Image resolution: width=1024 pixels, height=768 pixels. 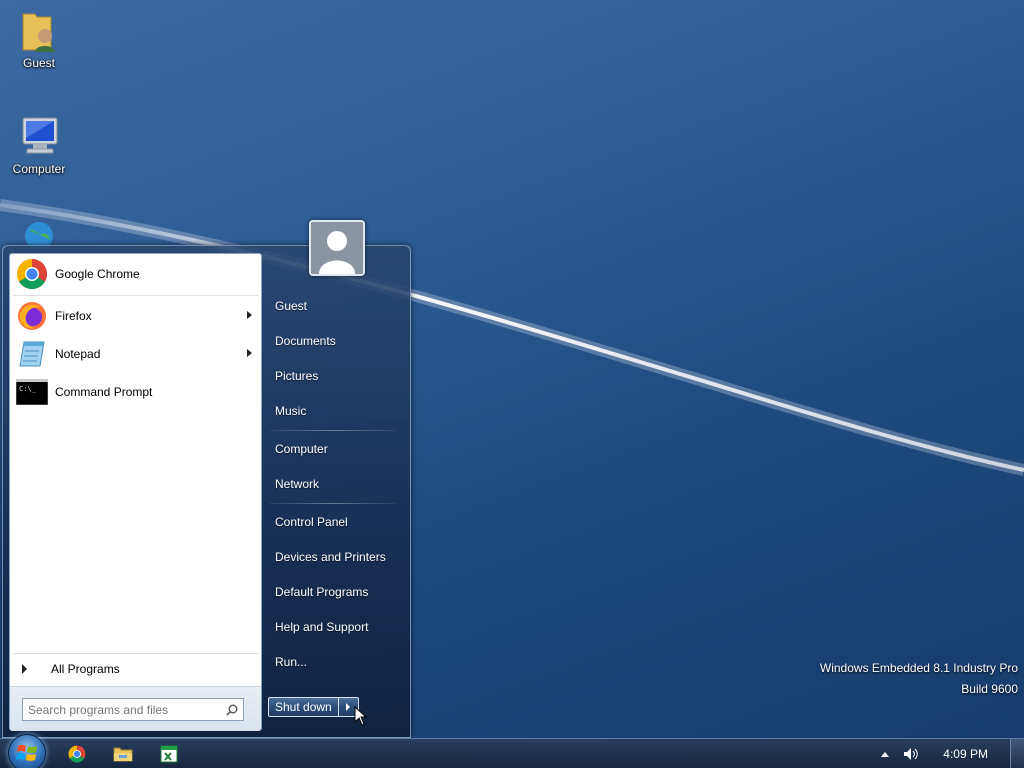 What do you see at coordinates (232, 709) in the screenshot?
I see `search-icon` at bounding box center [232, 709].